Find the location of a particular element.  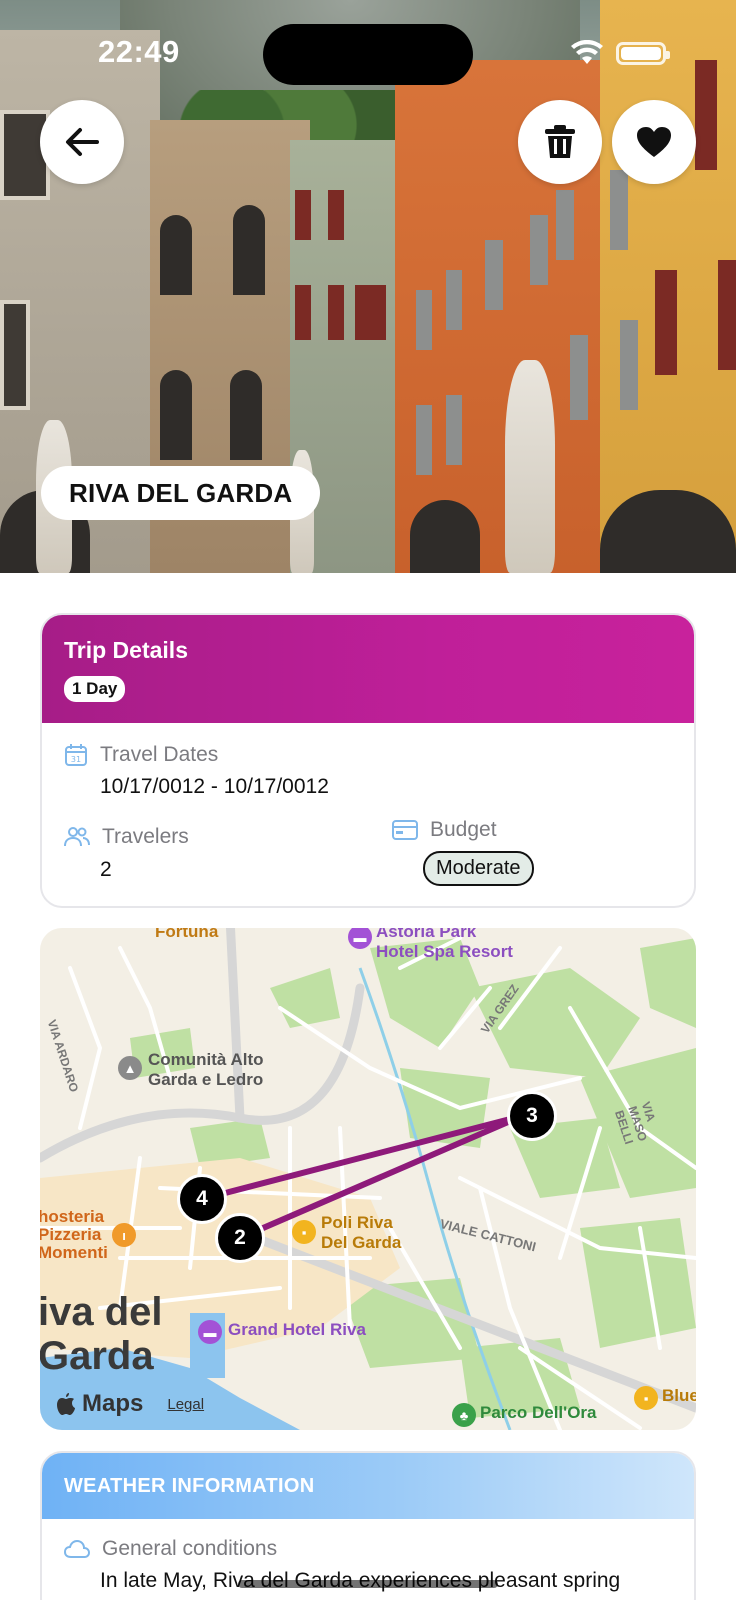

legal-link: Legal is located at coordinates (185, 1404).